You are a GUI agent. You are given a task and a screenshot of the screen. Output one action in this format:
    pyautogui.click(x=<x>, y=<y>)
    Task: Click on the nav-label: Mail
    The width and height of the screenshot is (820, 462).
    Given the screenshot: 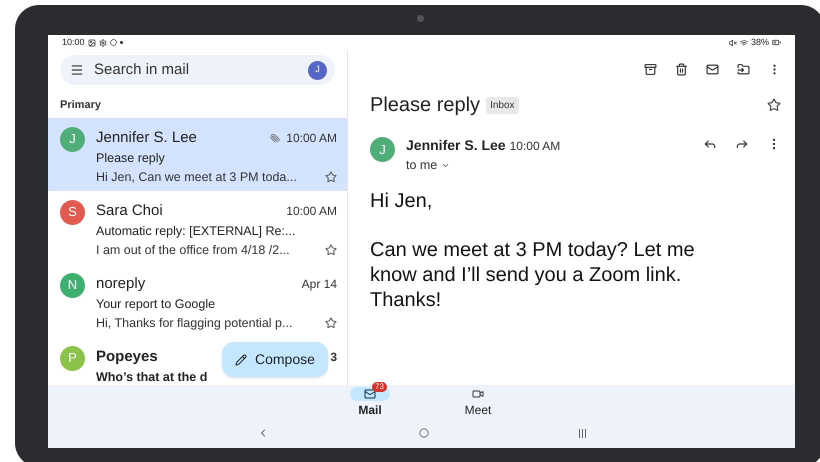 What is the action you would take?
    pyautogui.click(x=370, y=410)
    